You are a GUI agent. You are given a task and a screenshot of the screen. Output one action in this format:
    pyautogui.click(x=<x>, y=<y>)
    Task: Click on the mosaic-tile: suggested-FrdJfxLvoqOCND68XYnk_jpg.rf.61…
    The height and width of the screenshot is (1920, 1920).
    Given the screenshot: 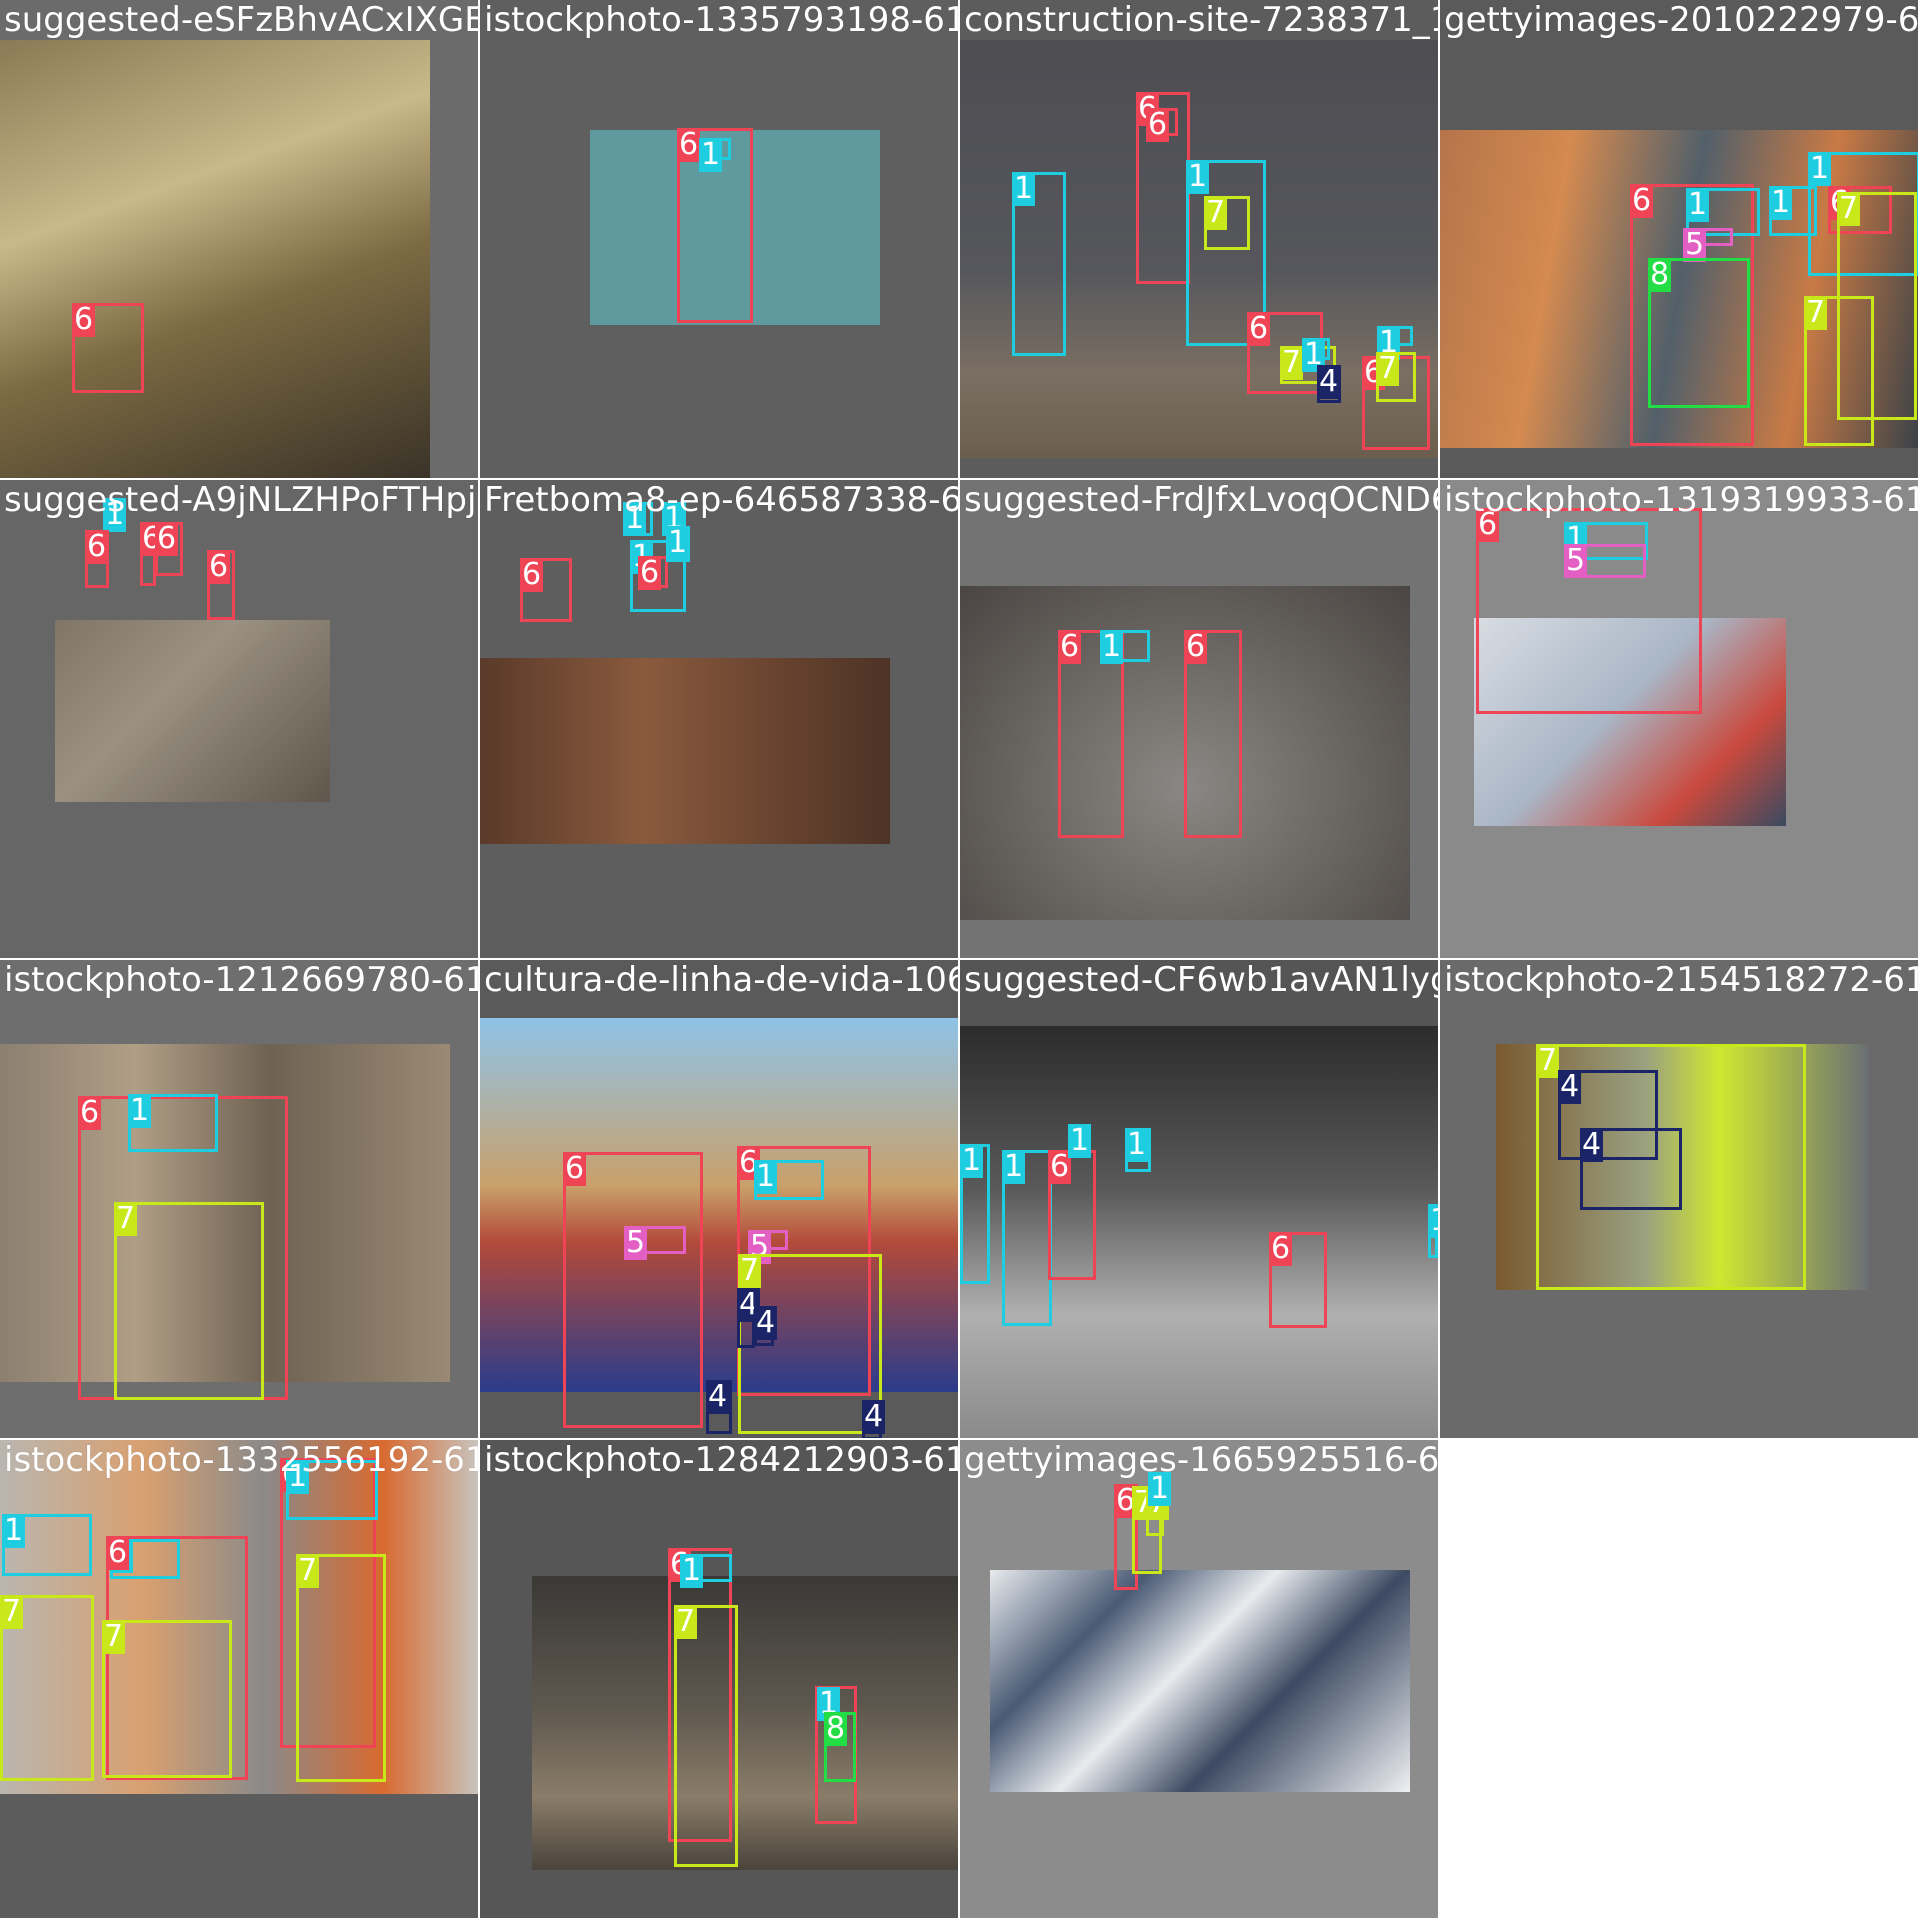 What is the action you would take?
    pyautogui.click(x=1199, y=719)
    